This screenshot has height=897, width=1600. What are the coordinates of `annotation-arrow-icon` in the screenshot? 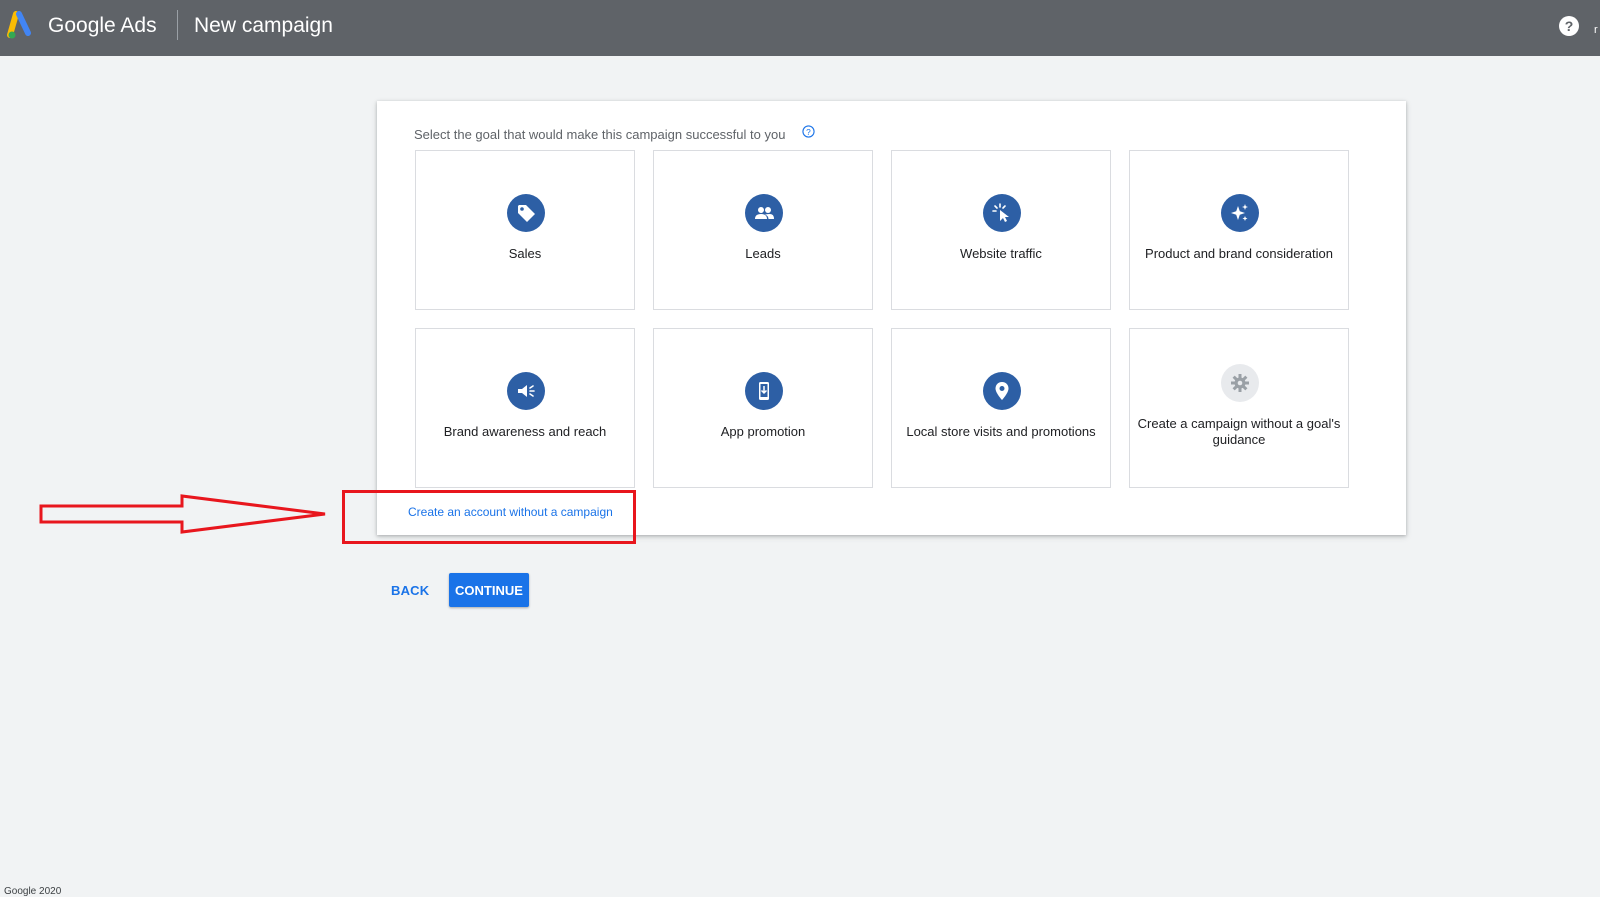 It's located at (182, 514).